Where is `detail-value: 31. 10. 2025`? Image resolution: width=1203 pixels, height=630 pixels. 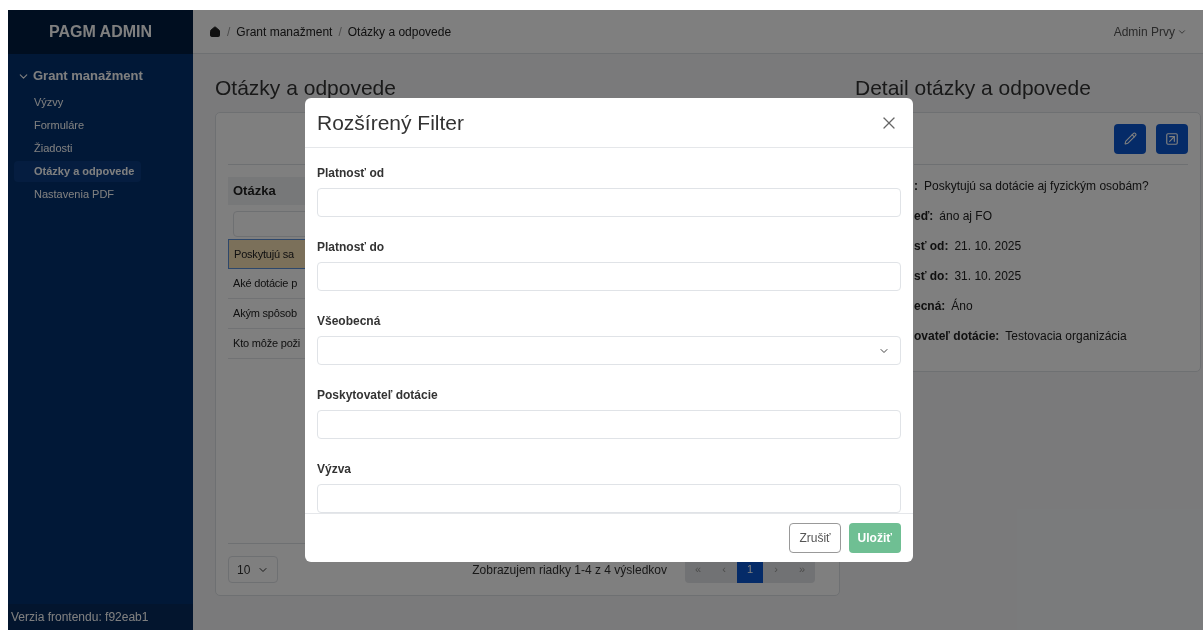 detail-value: 31. 10. 2025 is located at coordinates (988, 276).